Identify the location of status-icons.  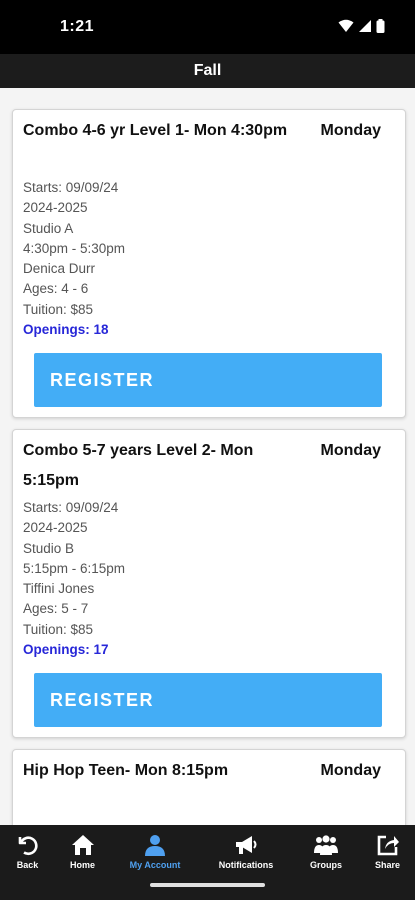
(361, 26).